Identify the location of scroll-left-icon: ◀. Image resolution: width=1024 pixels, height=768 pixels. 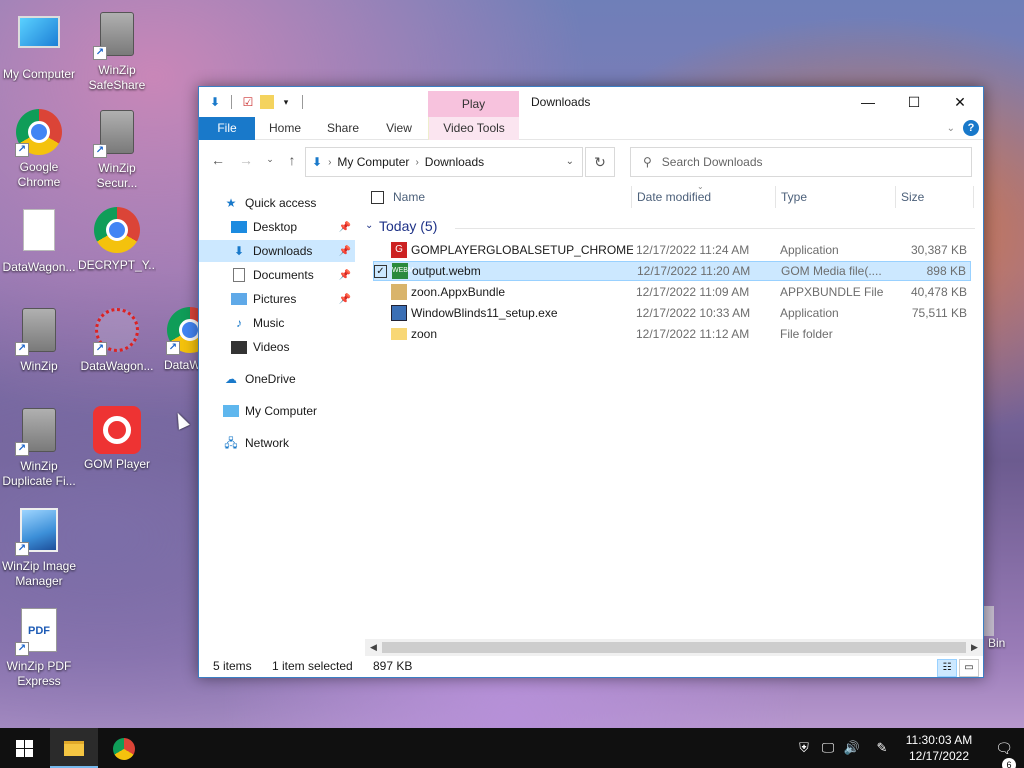
(373, 647).